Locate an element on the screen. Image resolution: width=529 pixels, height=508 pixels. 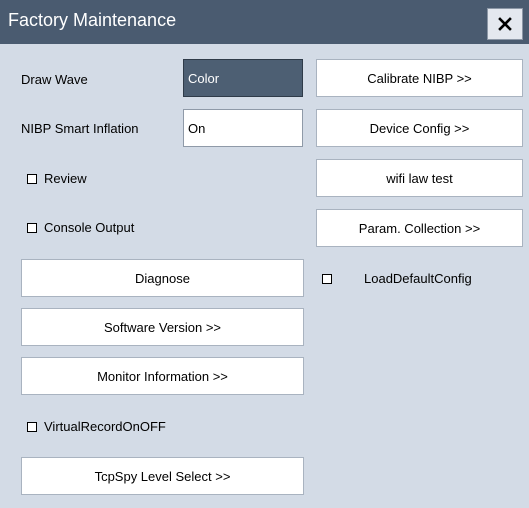
review-label: Review is located at coordinates (65, 178).